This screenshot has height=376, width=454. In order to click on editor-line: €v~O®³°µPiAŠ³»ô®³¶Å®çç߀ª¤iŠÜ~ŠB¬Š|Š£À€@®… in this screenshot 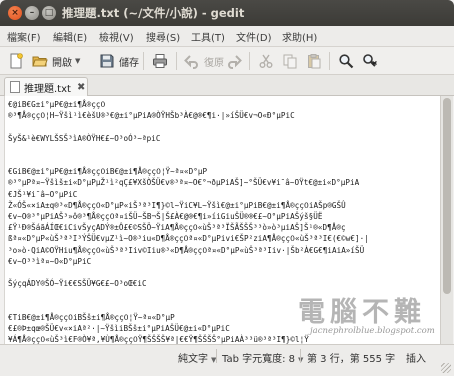, I will do `click(165, 216)`.